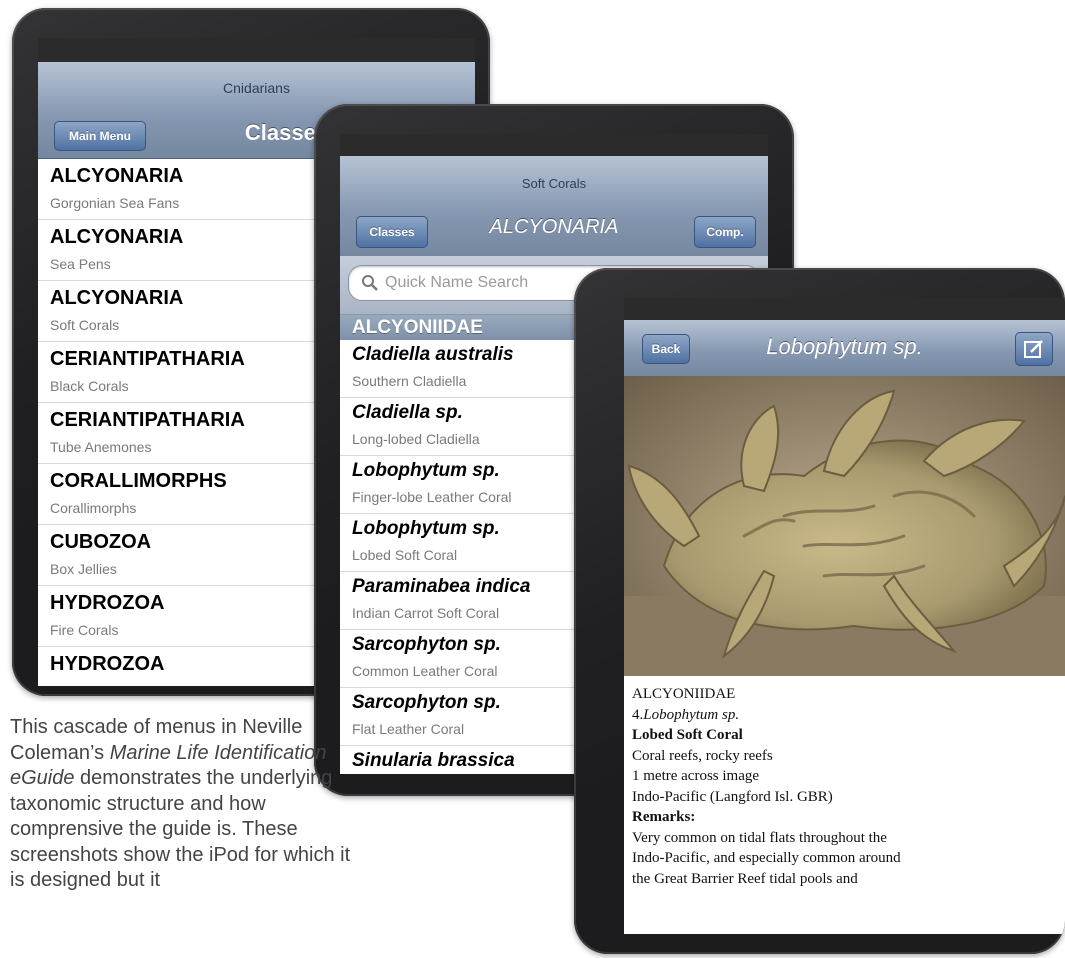  What do you see at coordinates (844, 715) in the screenshot?
I see `species-line: 4.Lobophytum sp.` at bounding box center [844, 715].